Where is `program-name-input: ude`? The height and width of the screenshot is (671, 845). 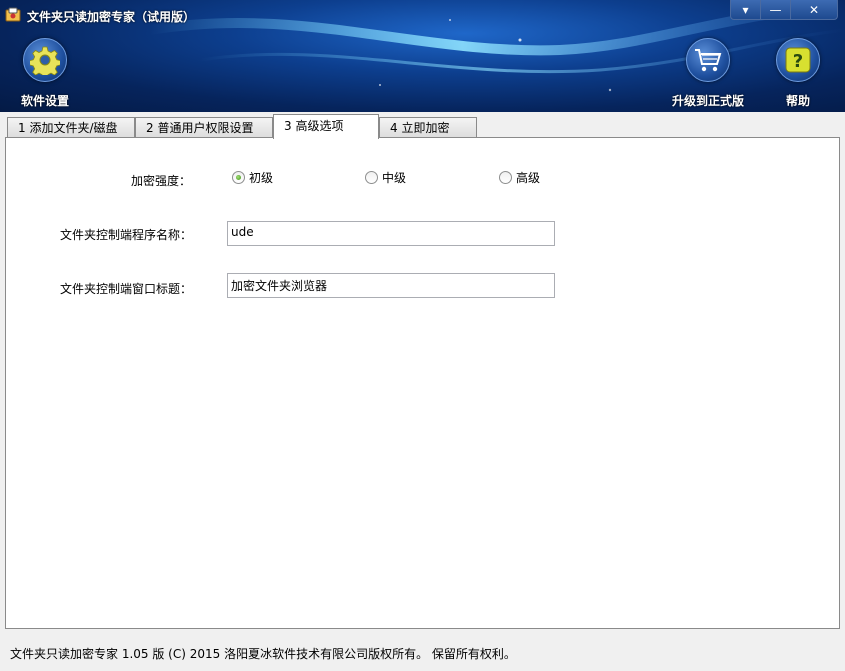
program-name-input: ude is located at coordinates (391, 233).